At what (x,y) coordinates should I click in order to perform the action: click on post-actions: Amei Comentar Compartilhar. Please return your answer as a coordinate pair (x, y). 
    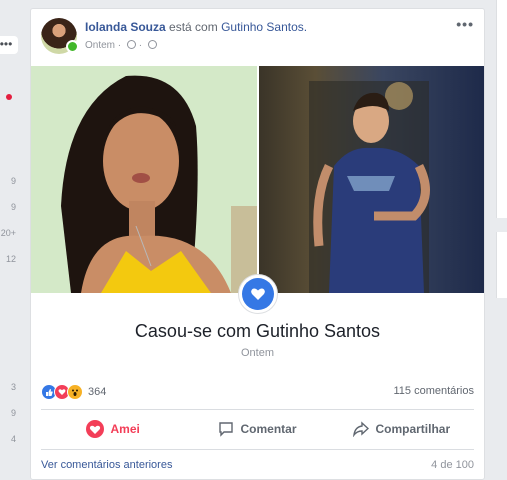
    Looking at the image, I should click on (257, 429).